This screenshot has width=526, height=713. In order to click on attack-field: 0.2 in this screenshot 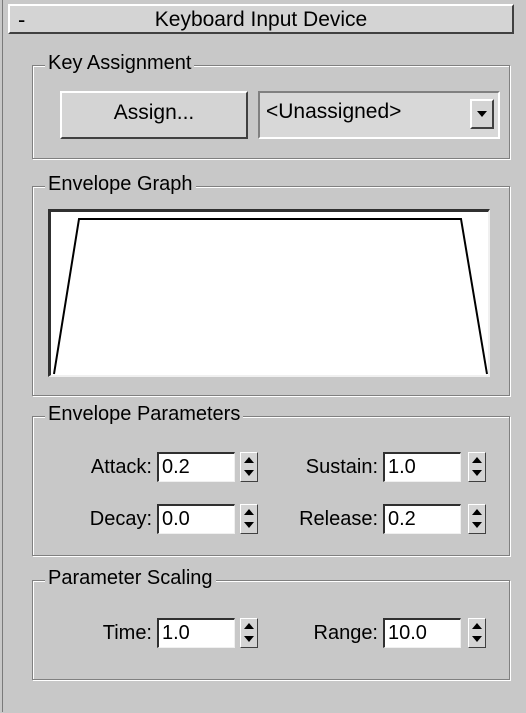, I will do `click(196, 467)`.